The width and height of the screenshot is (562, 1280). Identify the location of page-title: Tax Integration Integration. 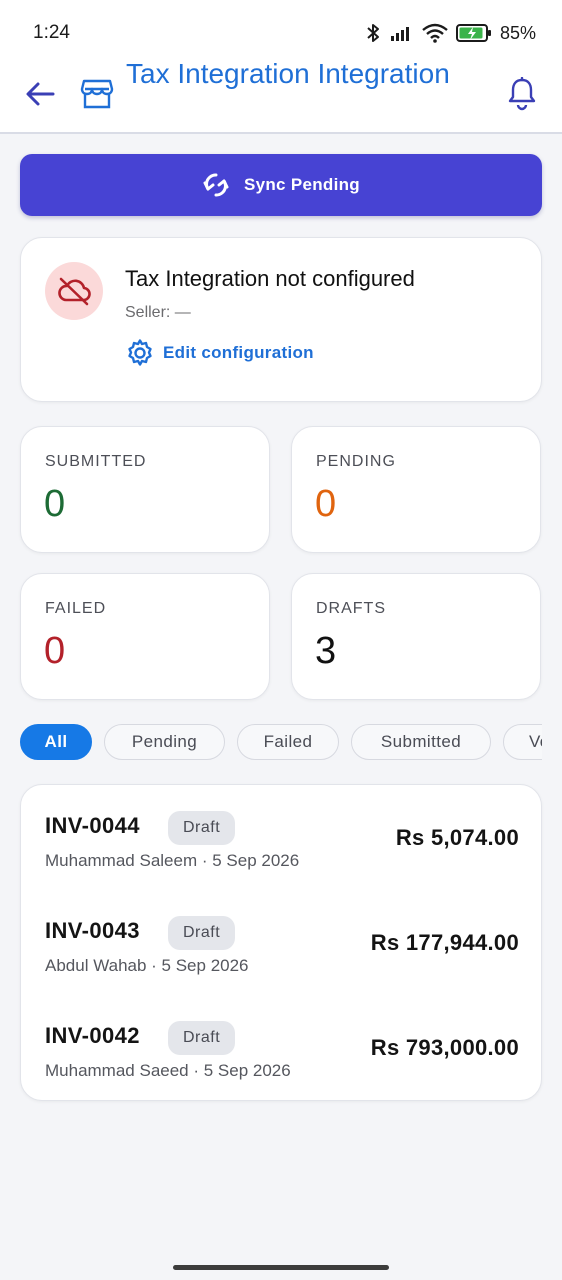
(288, 73).